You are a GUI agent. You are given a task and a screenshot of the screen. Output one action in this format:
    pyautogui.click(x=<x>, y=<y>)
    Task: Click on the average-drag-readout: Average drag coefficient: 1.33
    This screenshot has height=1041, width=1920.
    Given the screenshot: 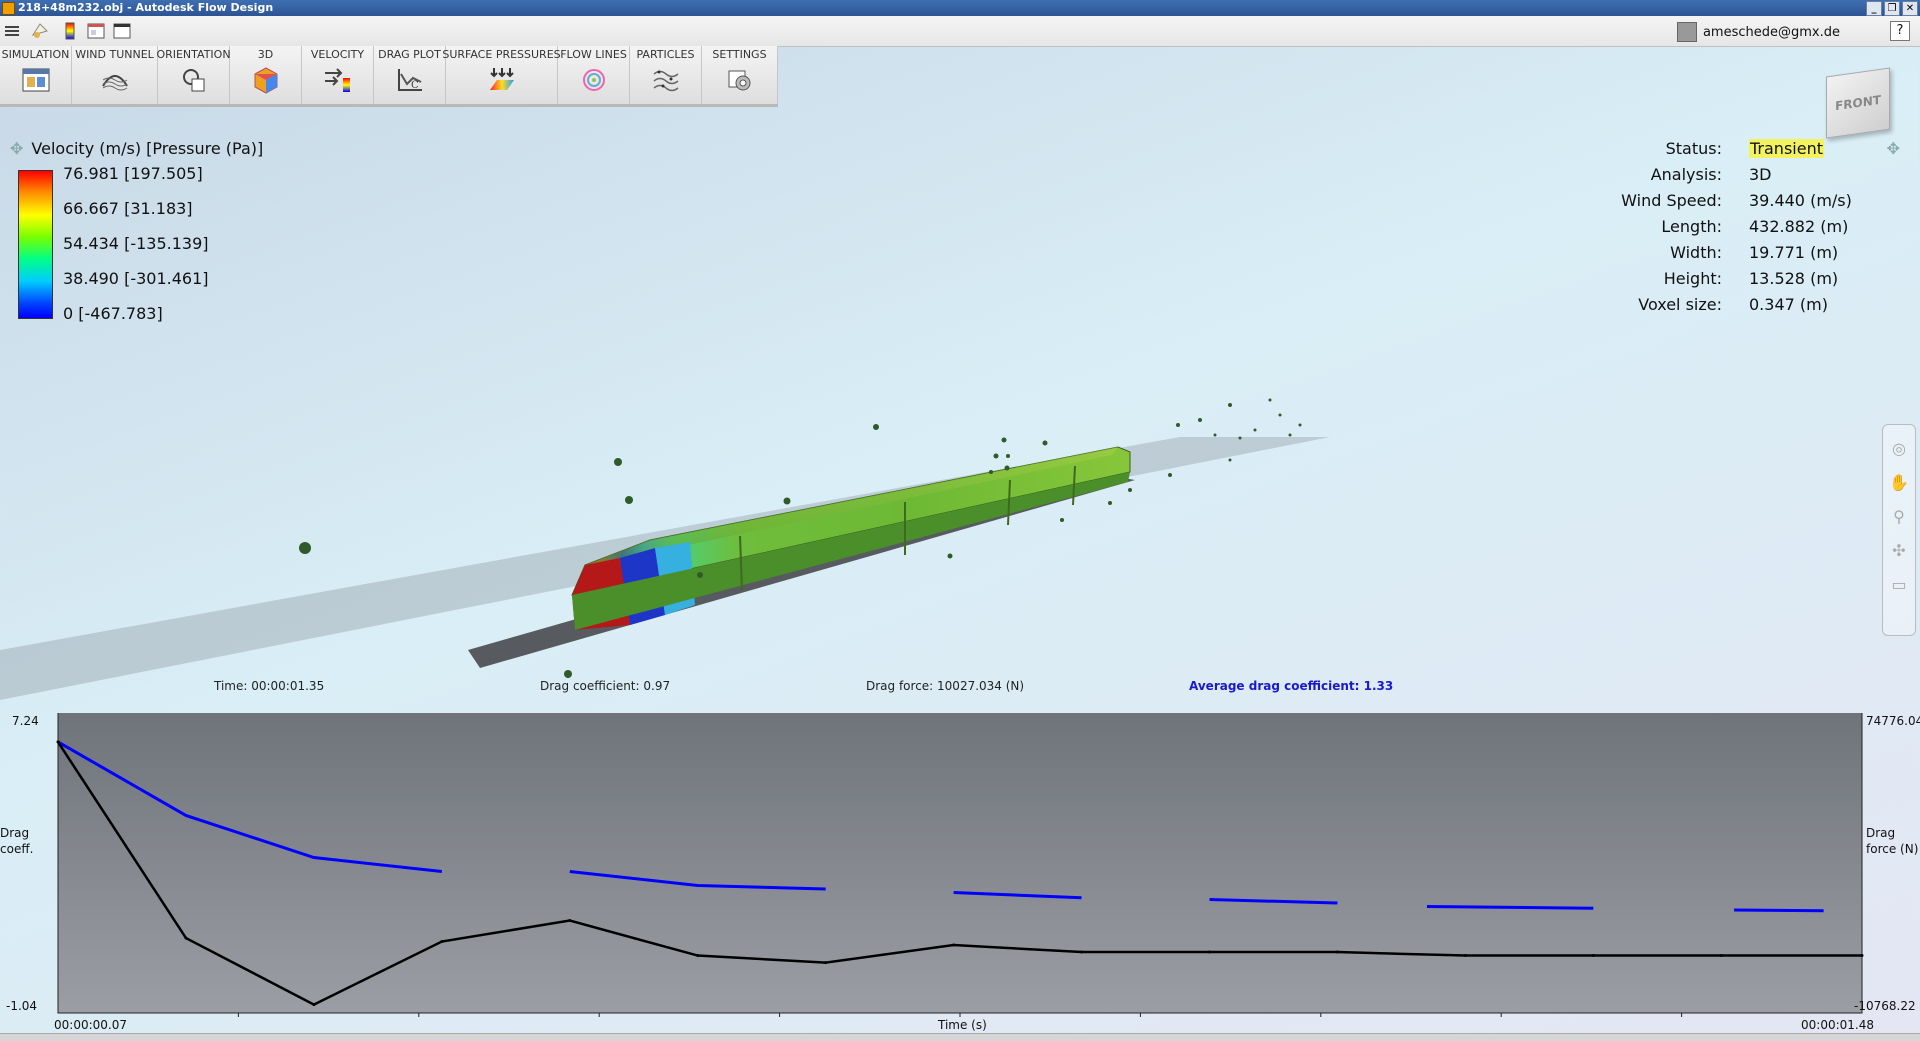 What is the action you would take?
    pyautogui.click(x=1291, y=686)
    